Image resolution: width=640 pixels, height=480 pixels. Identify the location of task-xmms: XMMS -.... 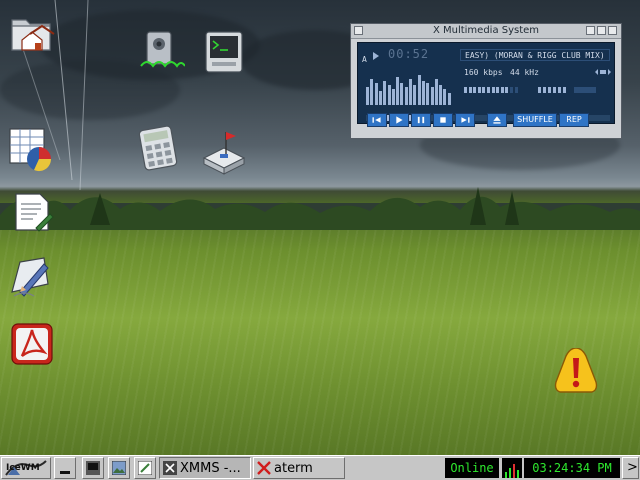
(205, 468).